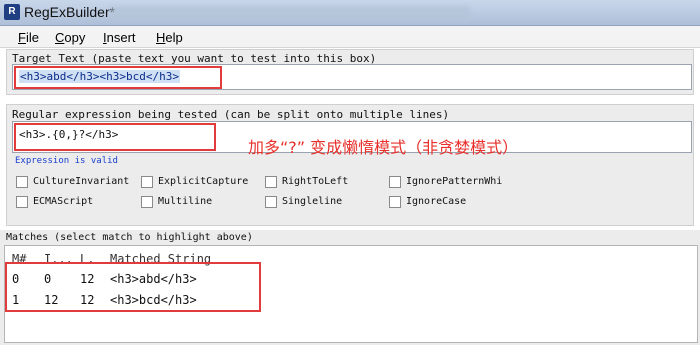 The width and height of the screenshot is (700, 345). Describe the element at coordinates (119, 37) in the screenshot. I see `menu-insert: Insert` at that location.